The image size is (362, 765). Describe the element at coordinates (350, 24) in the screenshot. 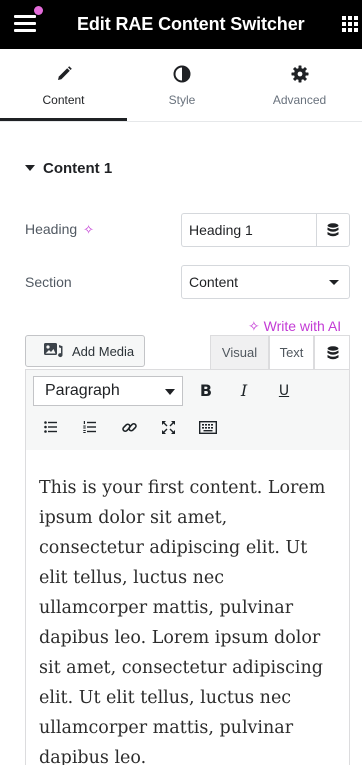

I see `grid-icon` at that location.